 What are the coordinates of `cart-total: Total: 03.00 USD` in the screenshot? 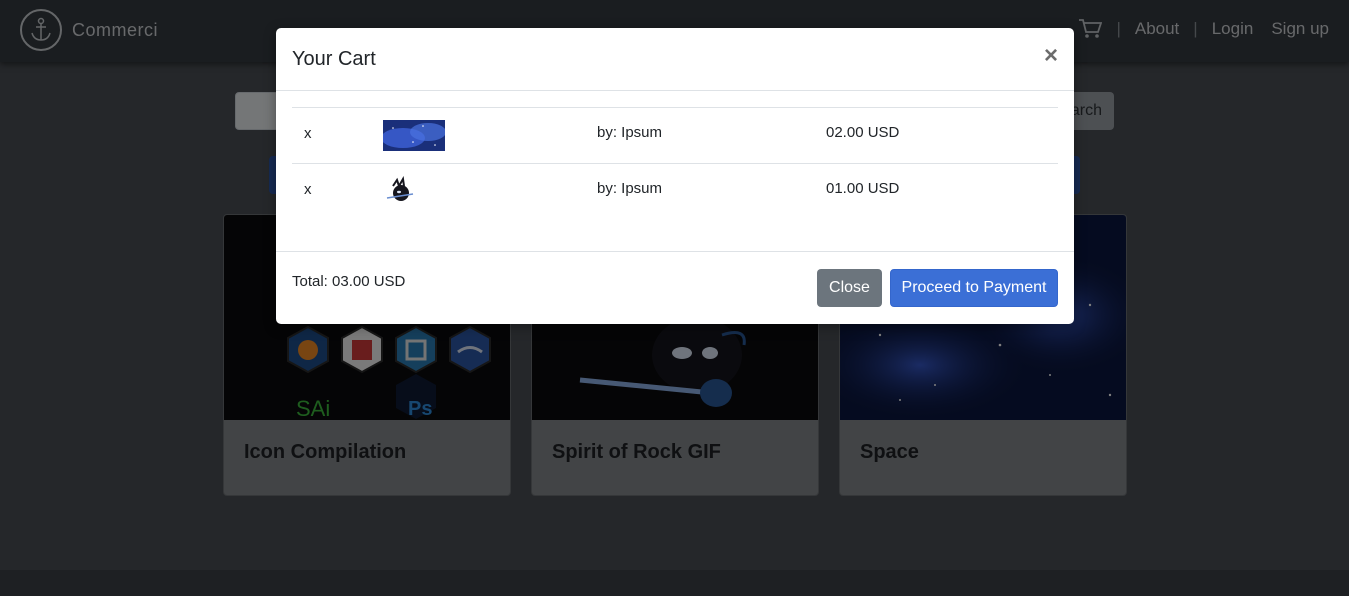 It's located at (349, 281).